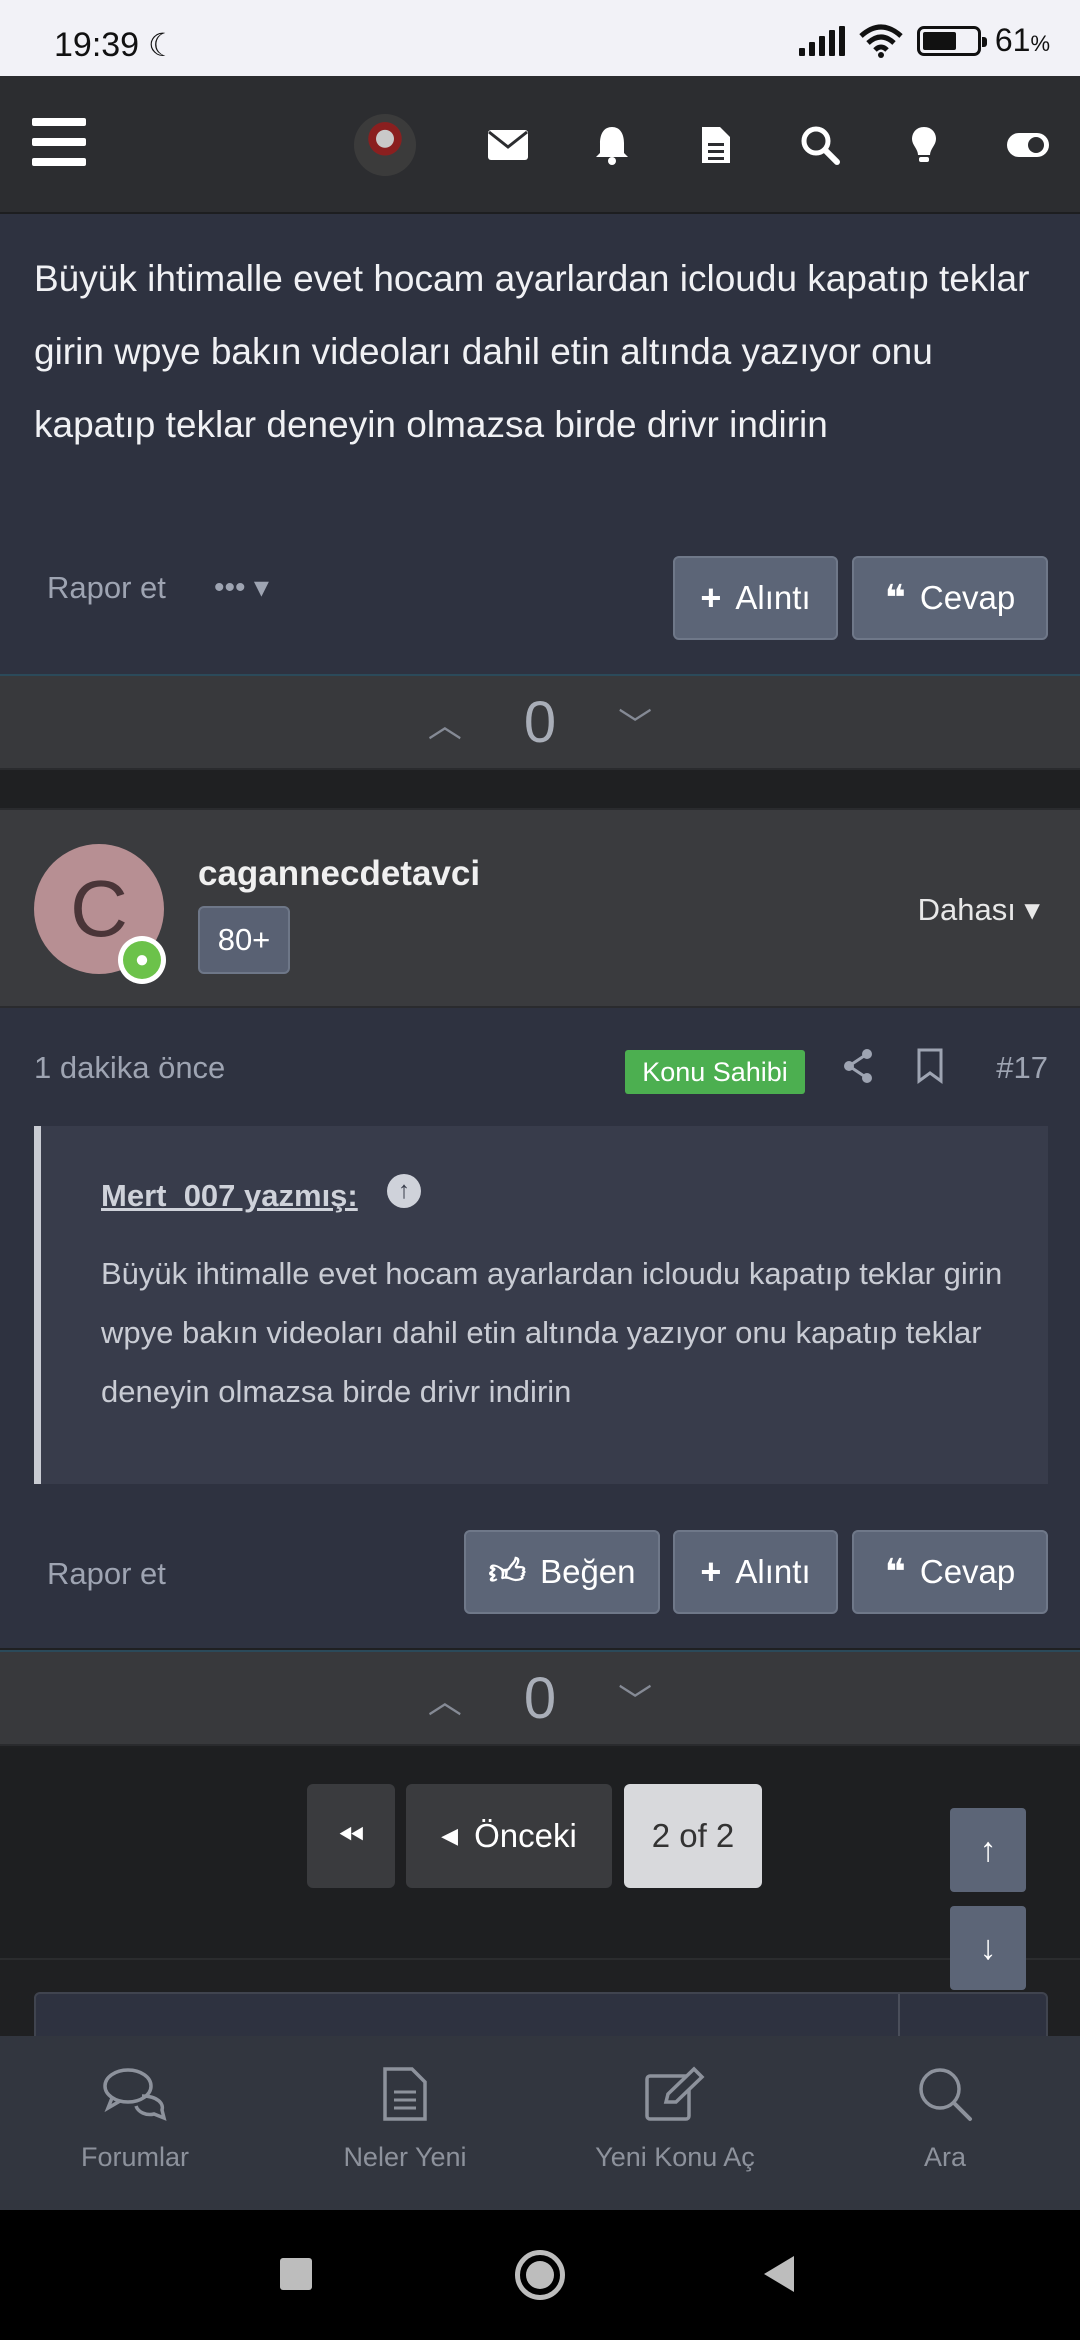 This screenshot has width=1080, height=2340. What do you see at coordinates (945, 2123) in the screenshot?
I see `nav-search: Ara` at bounding box center [945, 2123].